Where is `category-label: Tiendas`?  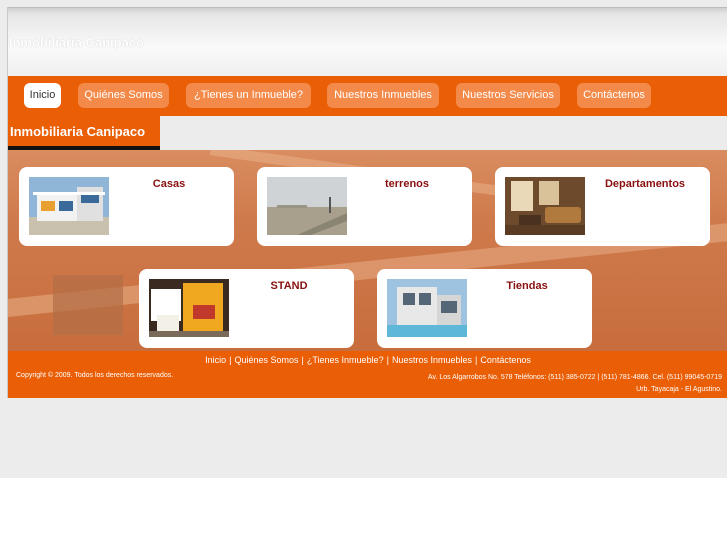 category-label: Tiendas is located at coordinates (527, 286).